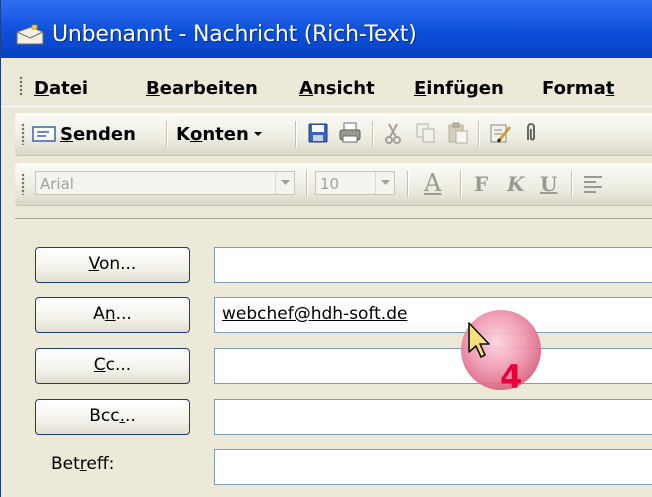 The height and width of the screenshot is (497, 652). I want to click on font-size-select: 10, so click(355, 183).